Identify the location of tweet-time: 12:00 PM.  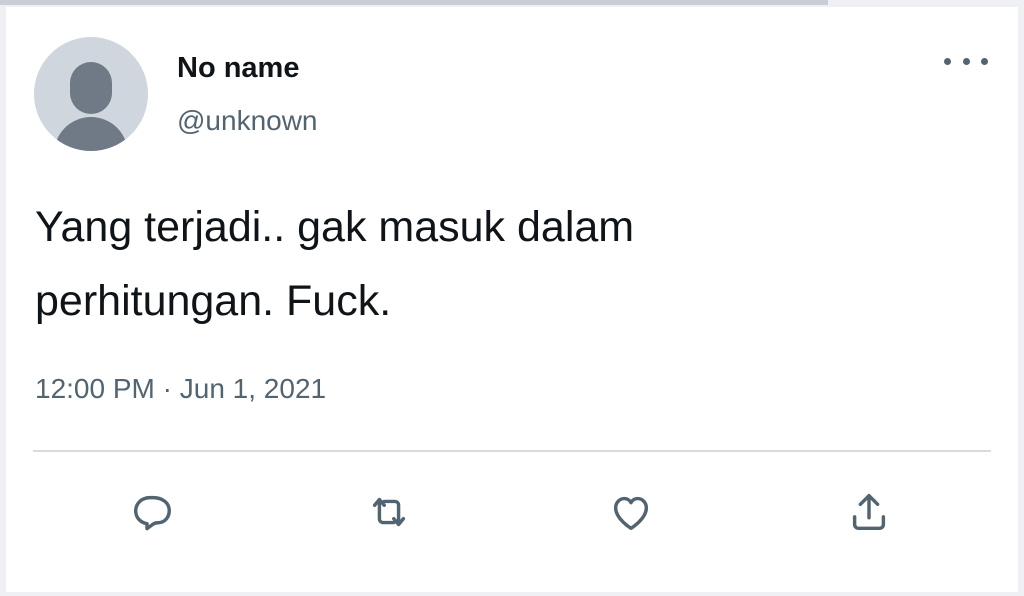
(95, 388).